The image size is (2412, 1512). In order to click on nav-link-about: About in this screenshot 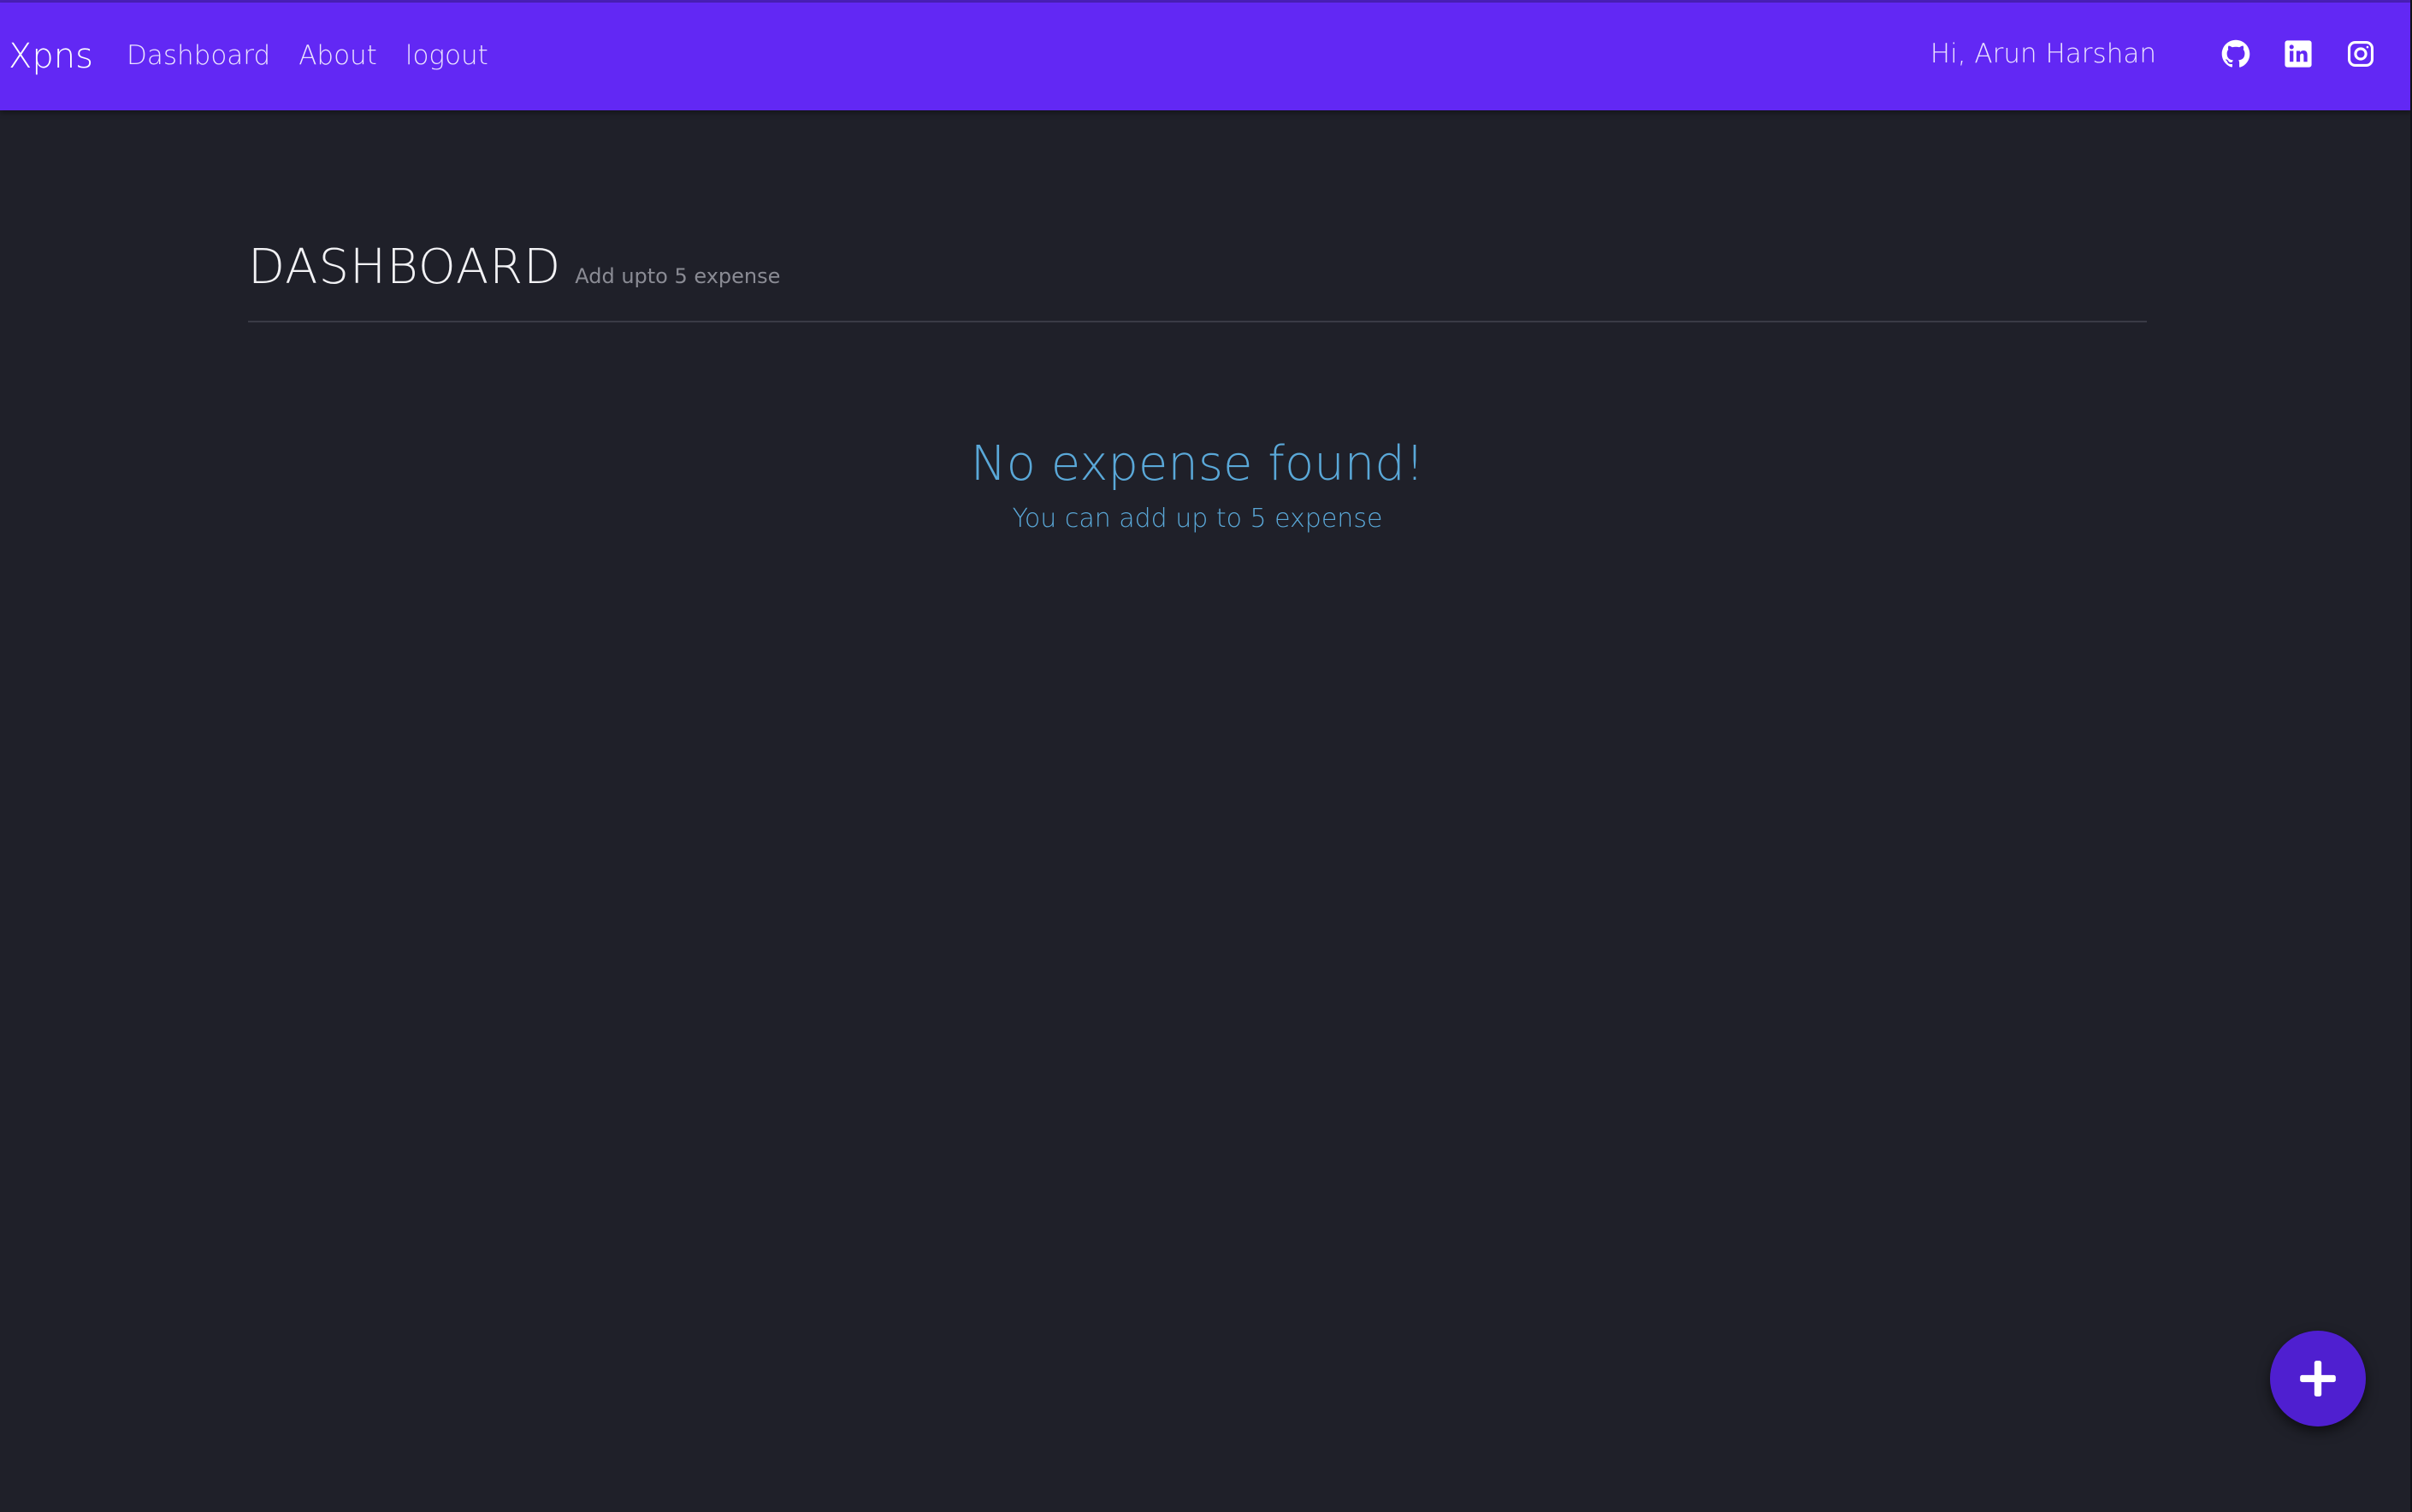, I will do `click(338, 55)`.